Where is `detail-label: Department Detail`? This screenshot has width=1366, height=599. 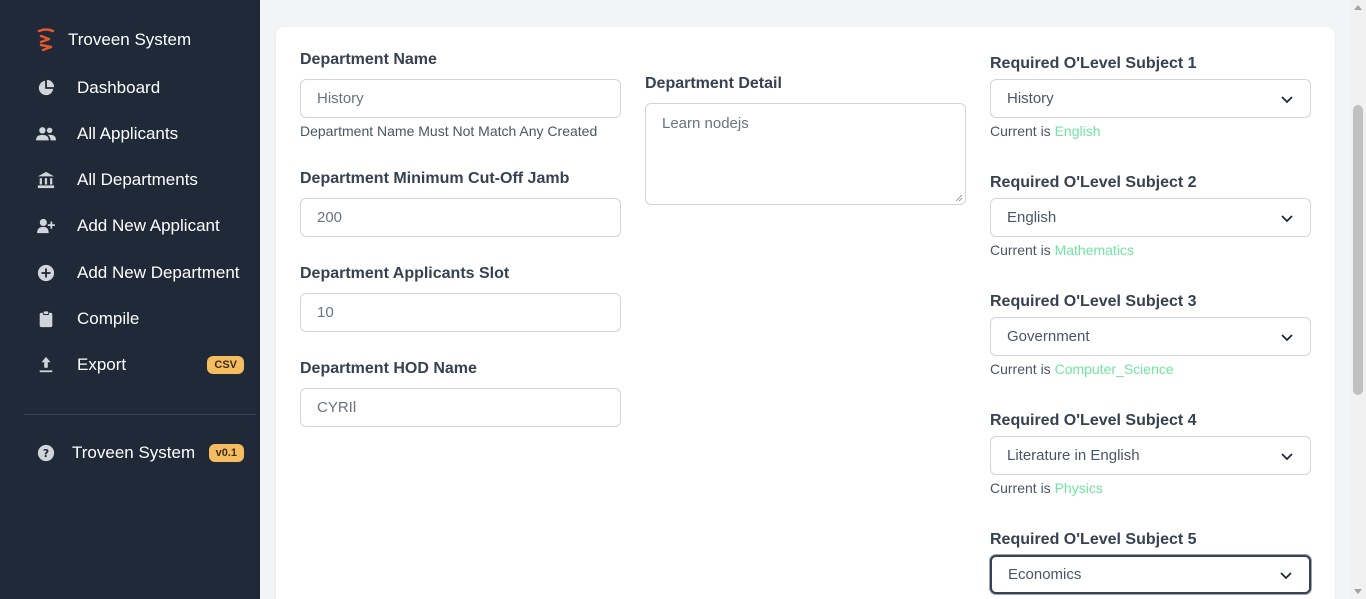 detail-label: Department Detail is located at coordinates (713, 83).